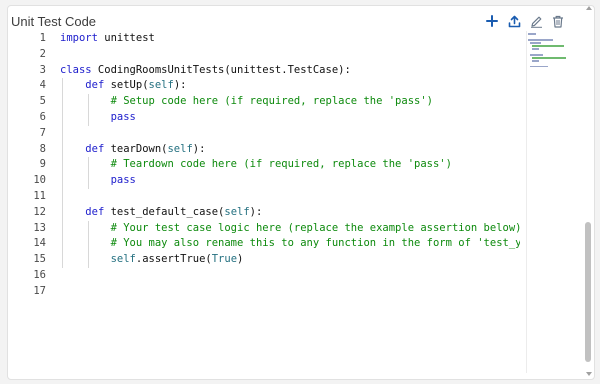 Image resolution: width=600 pixels, height=384 pixels. I want to click on code-text: def tearDown(self):, so click(132, 150).